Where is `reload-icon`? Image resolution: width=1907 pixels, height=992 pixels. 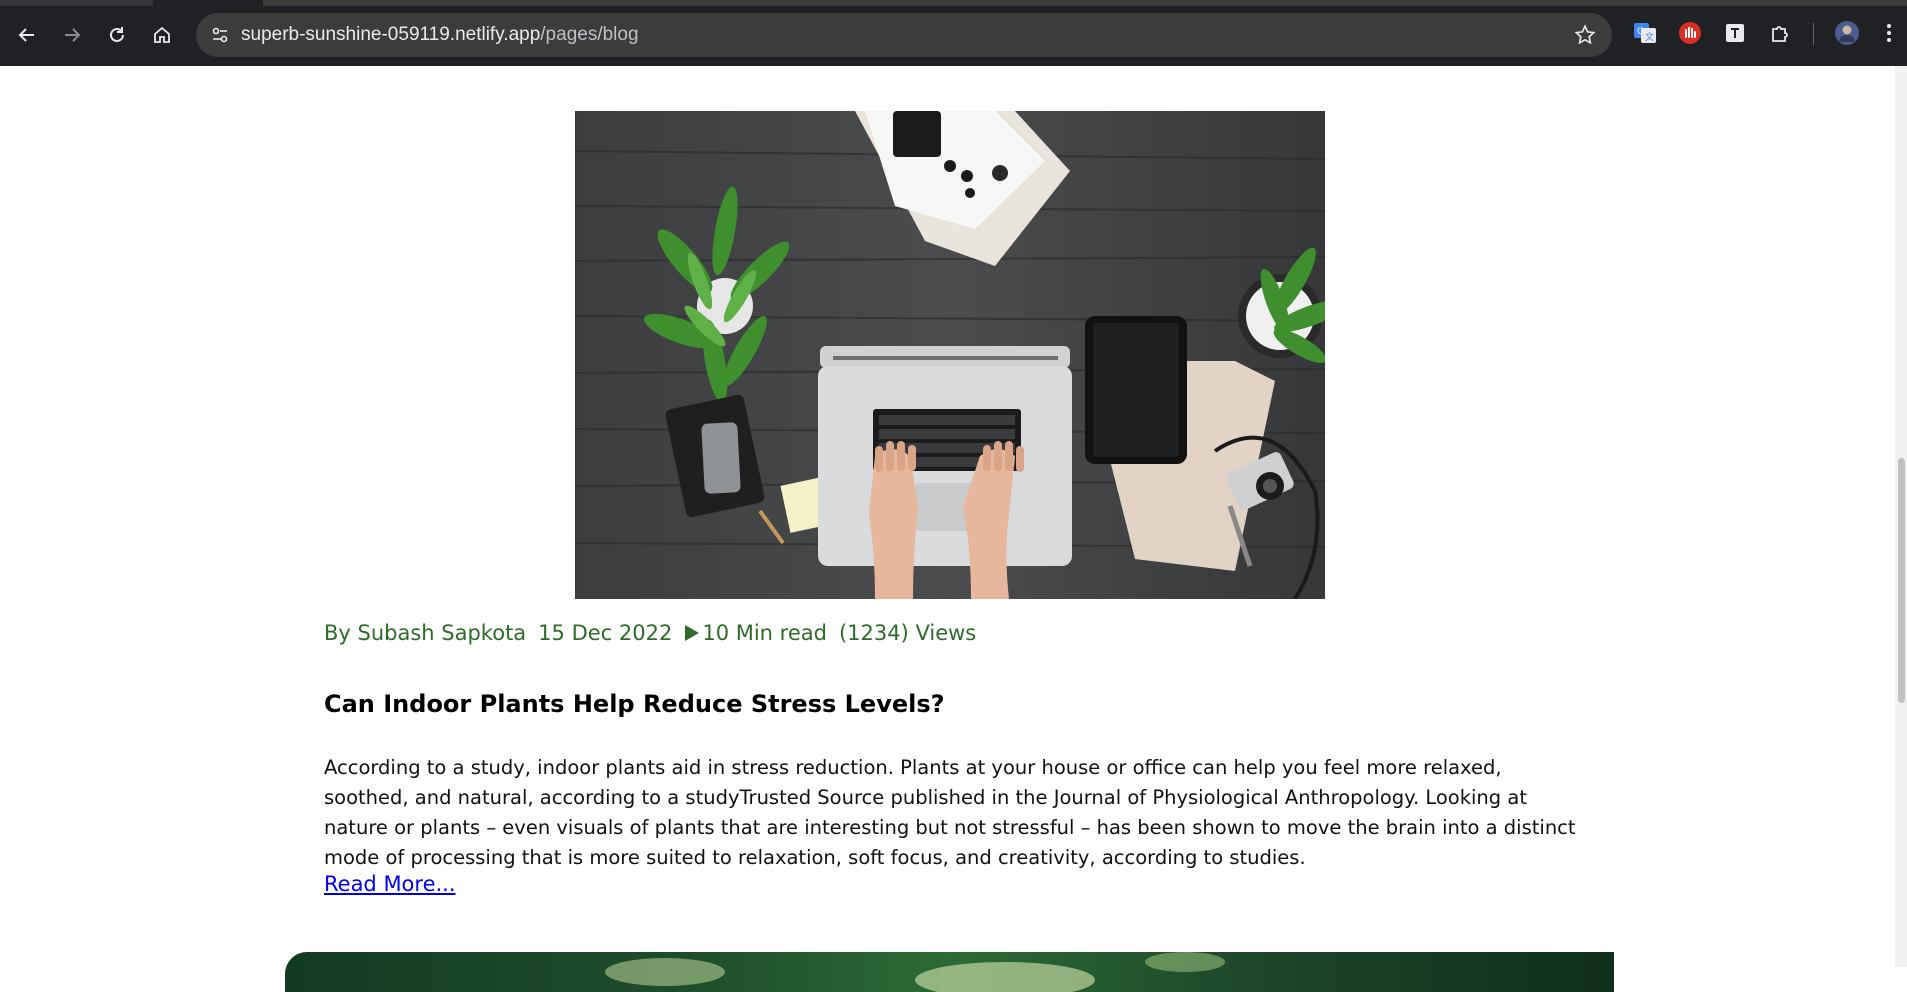 reload-icon is located at coordinates (117, 34).